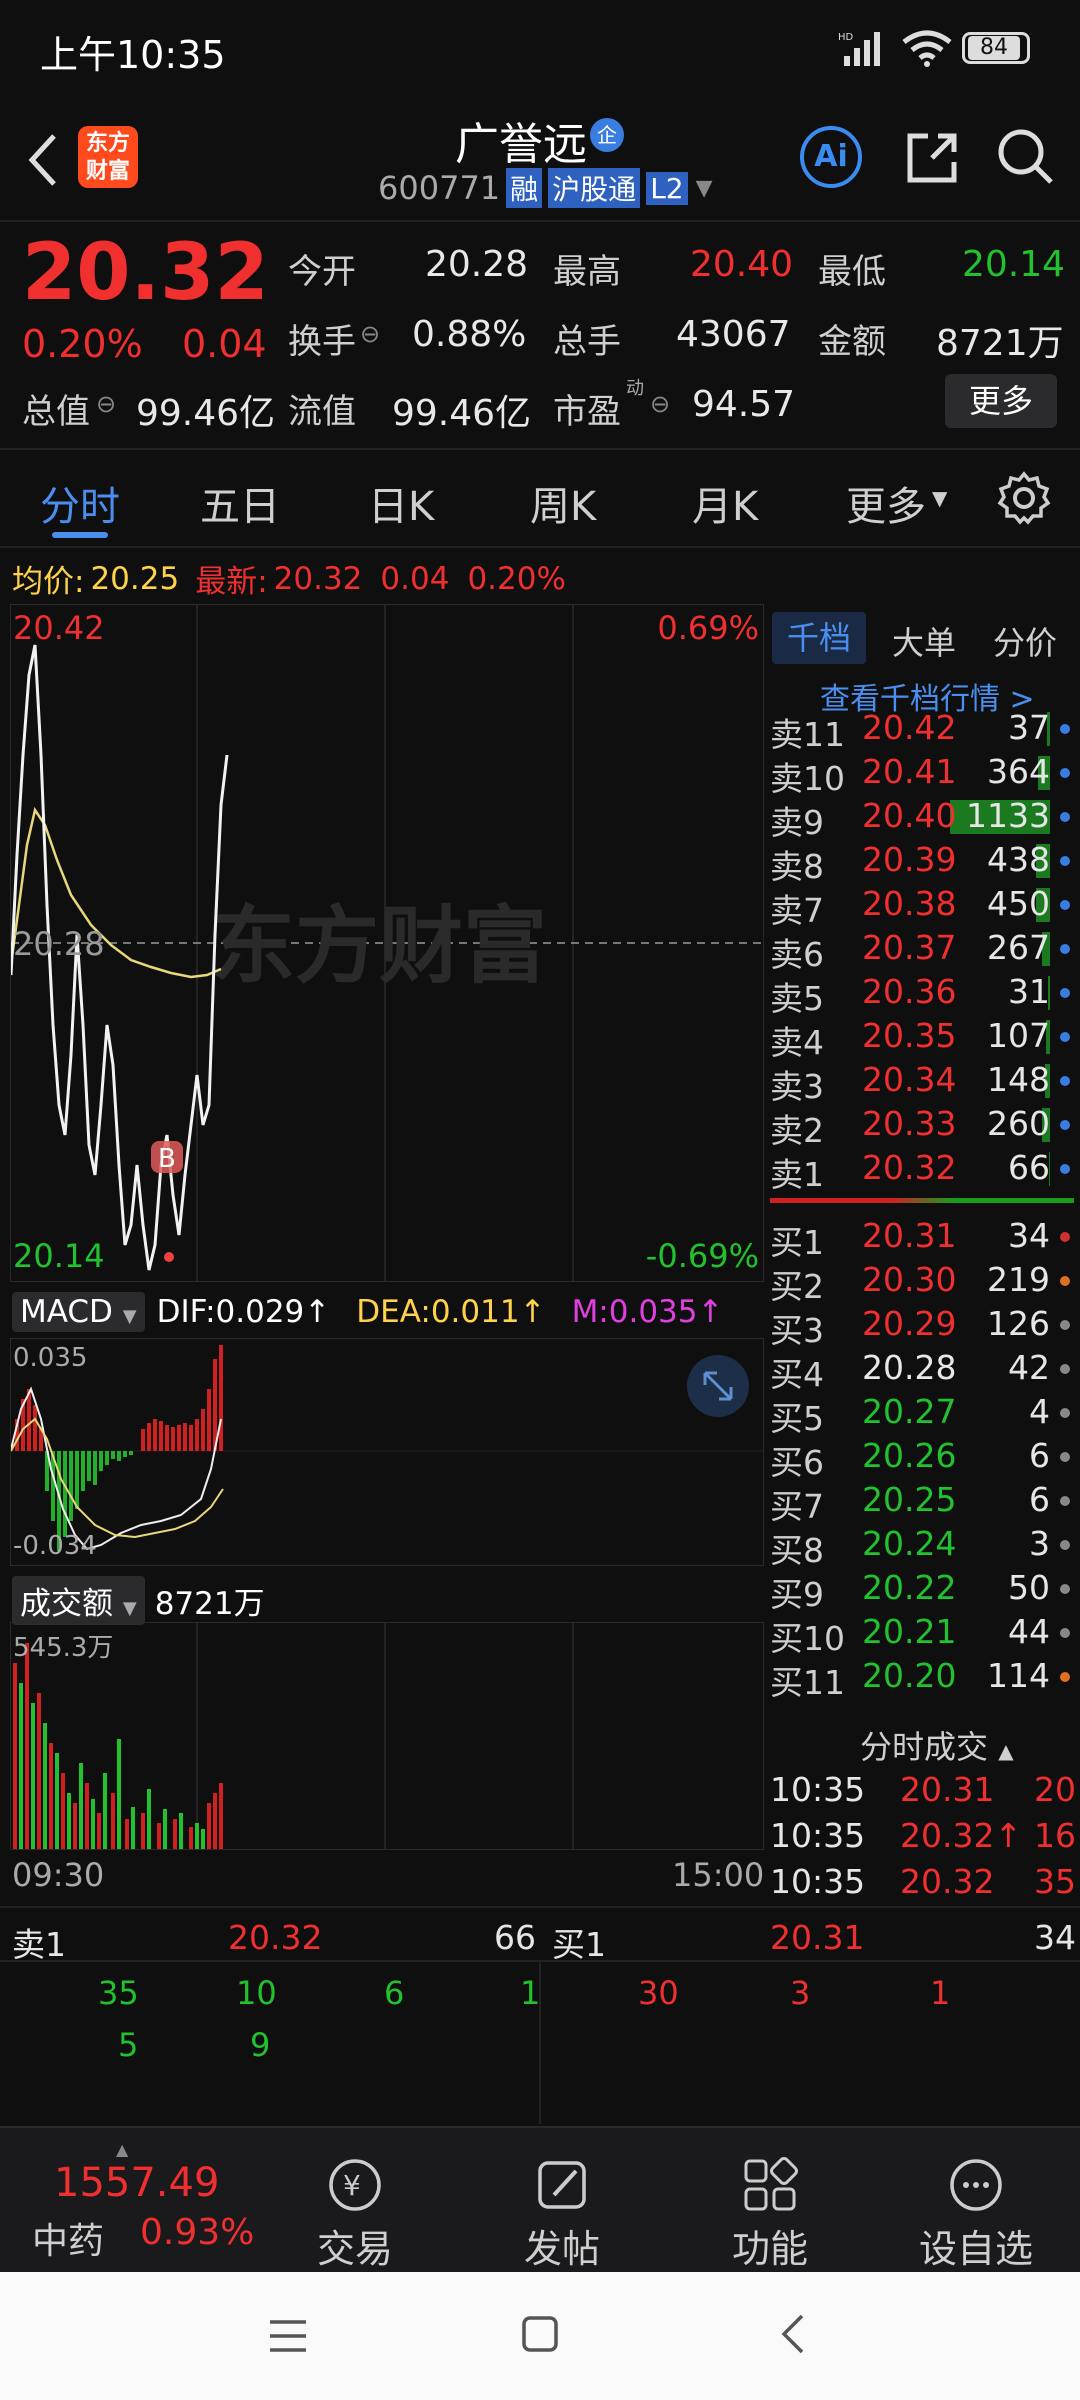  Describe the element at coordinates (240, 503) in the screenshot. I see `tab-five-day: 五日` at that location.